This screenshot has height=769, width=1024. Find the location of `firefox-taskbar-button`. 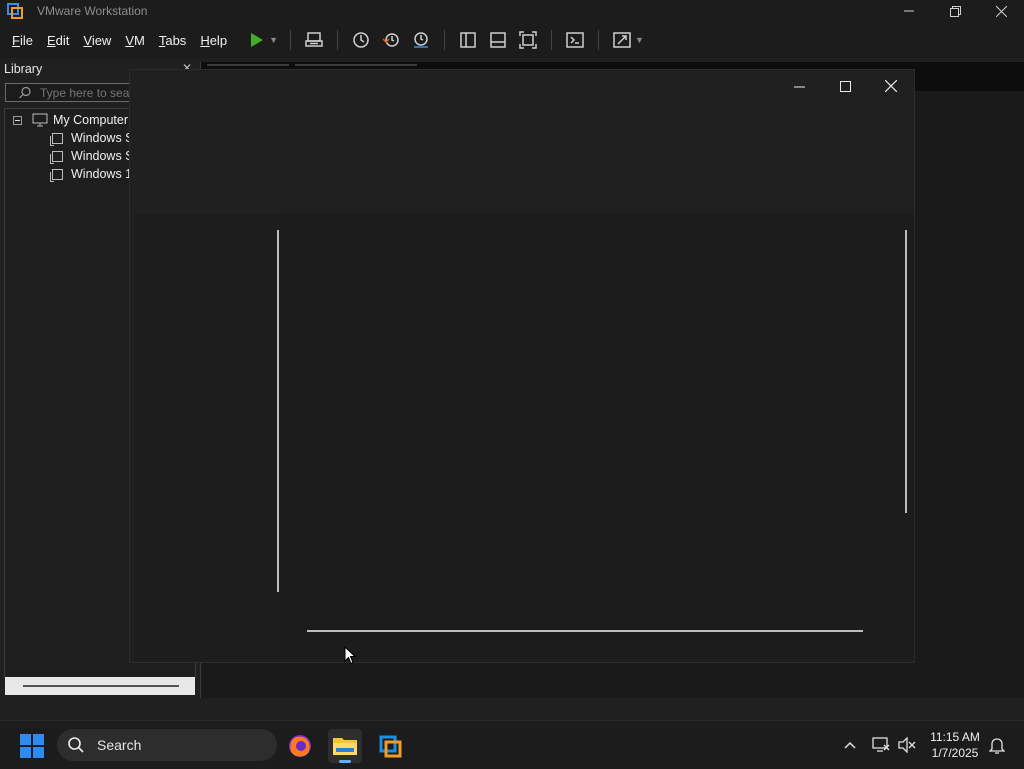

firefox-taskbar-button is located at coordinates (300, 746).